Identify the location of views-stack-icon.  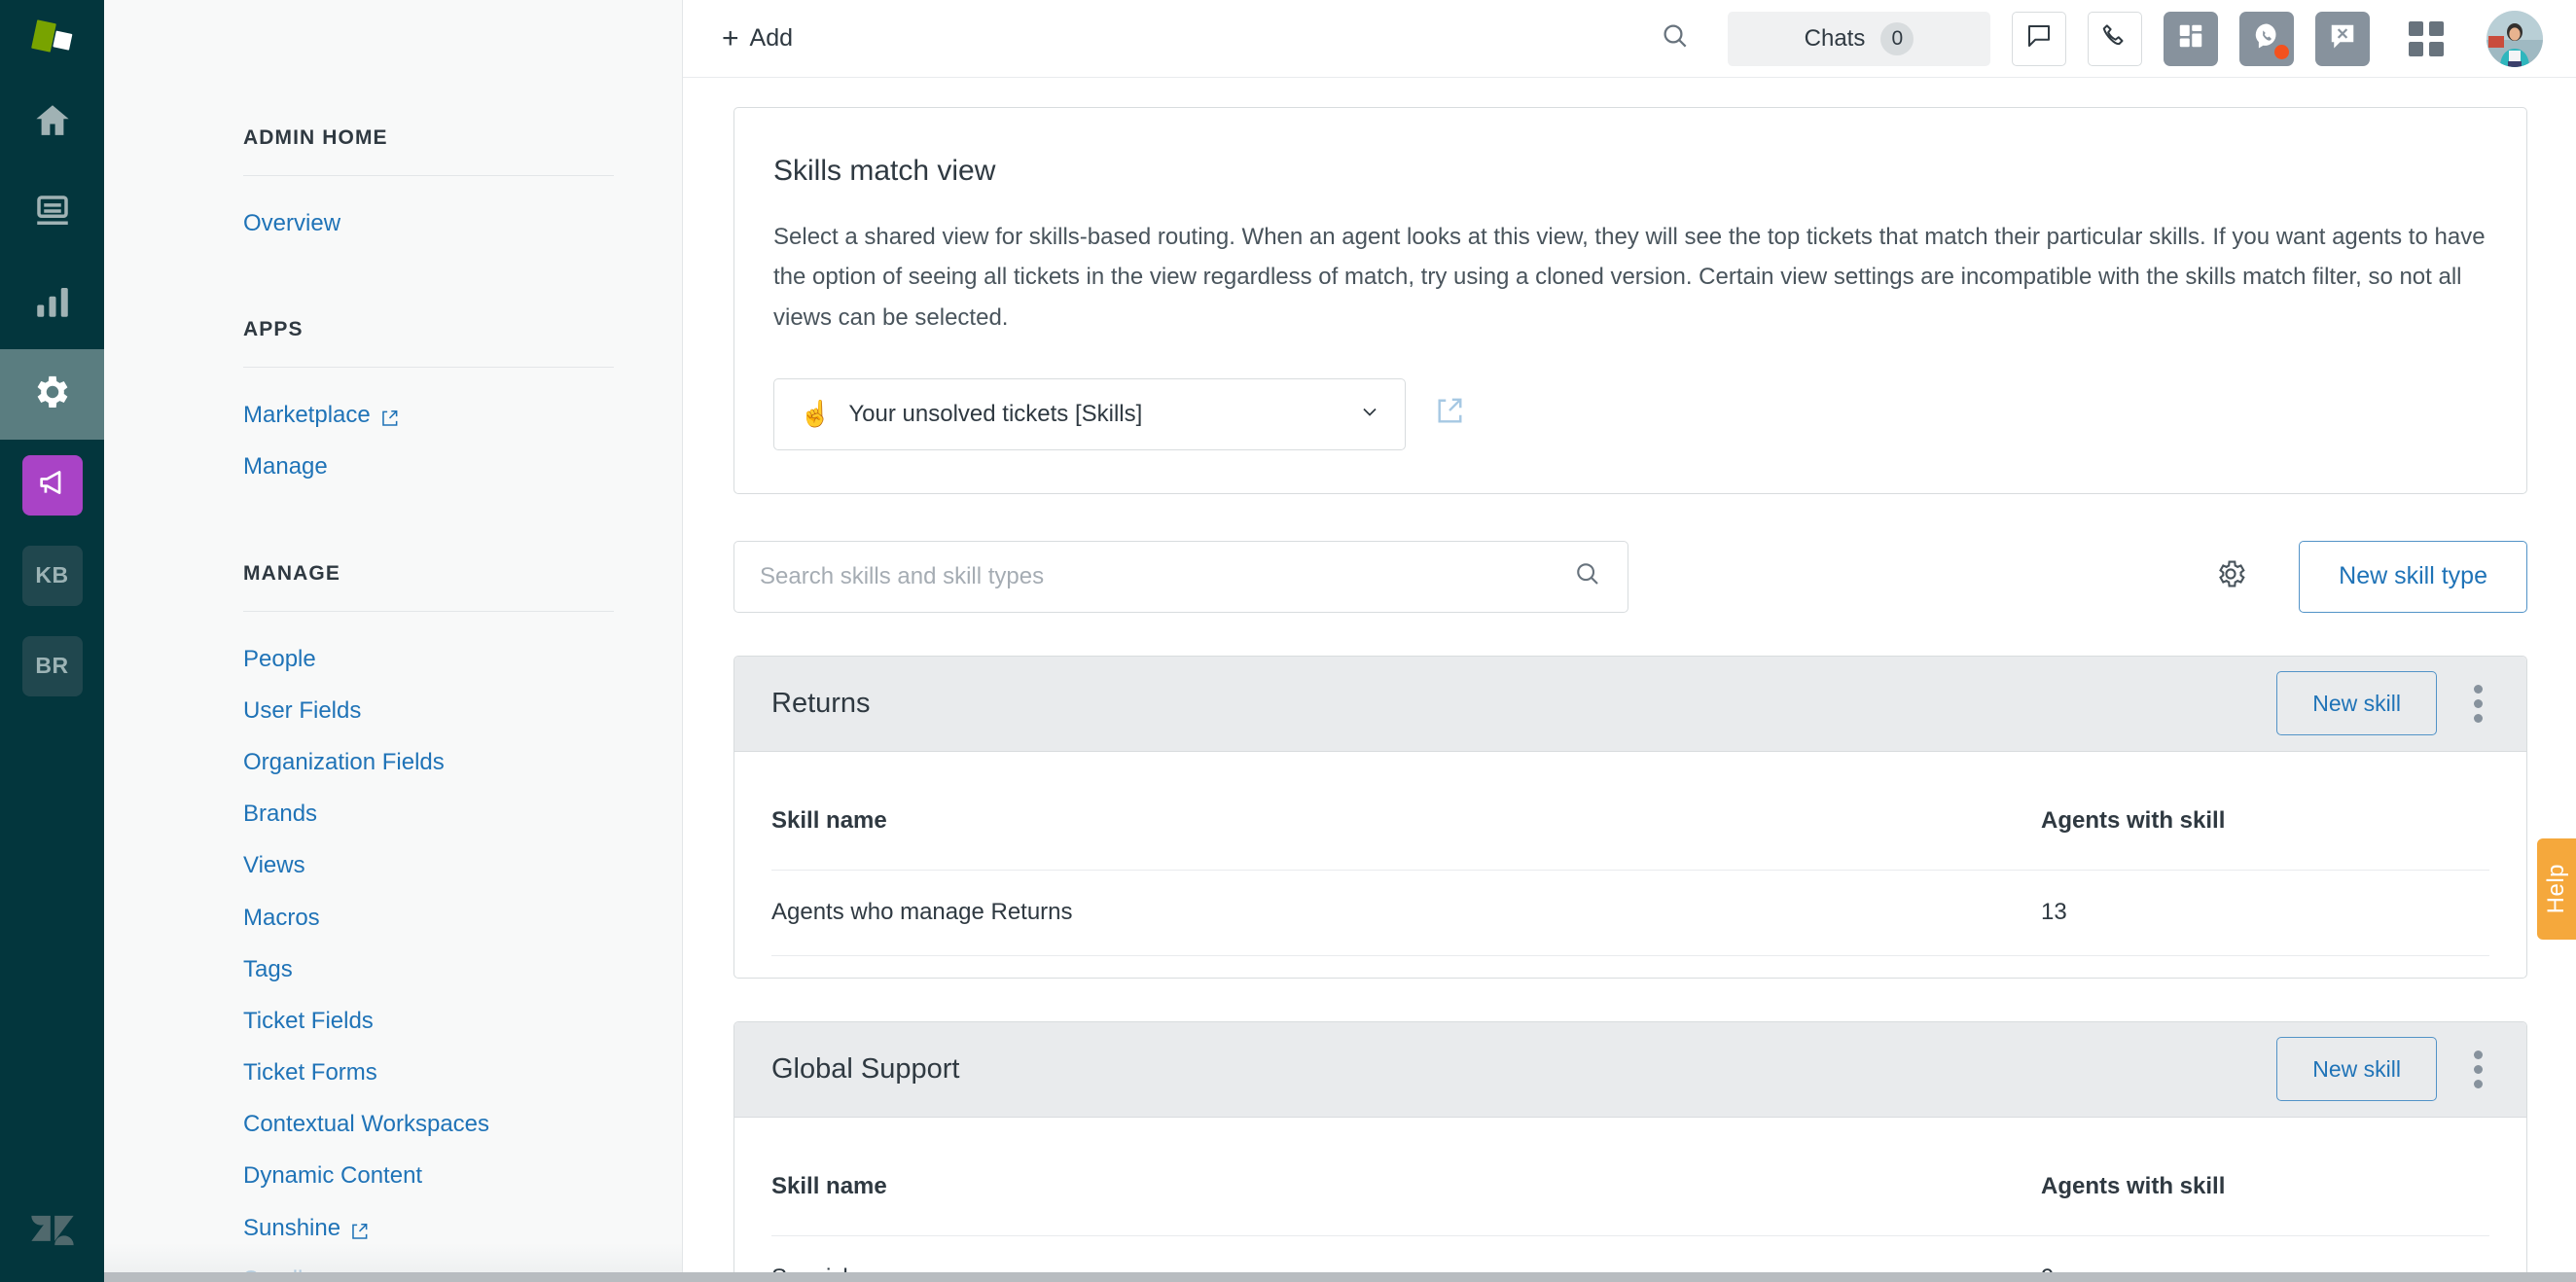
(52, 214).